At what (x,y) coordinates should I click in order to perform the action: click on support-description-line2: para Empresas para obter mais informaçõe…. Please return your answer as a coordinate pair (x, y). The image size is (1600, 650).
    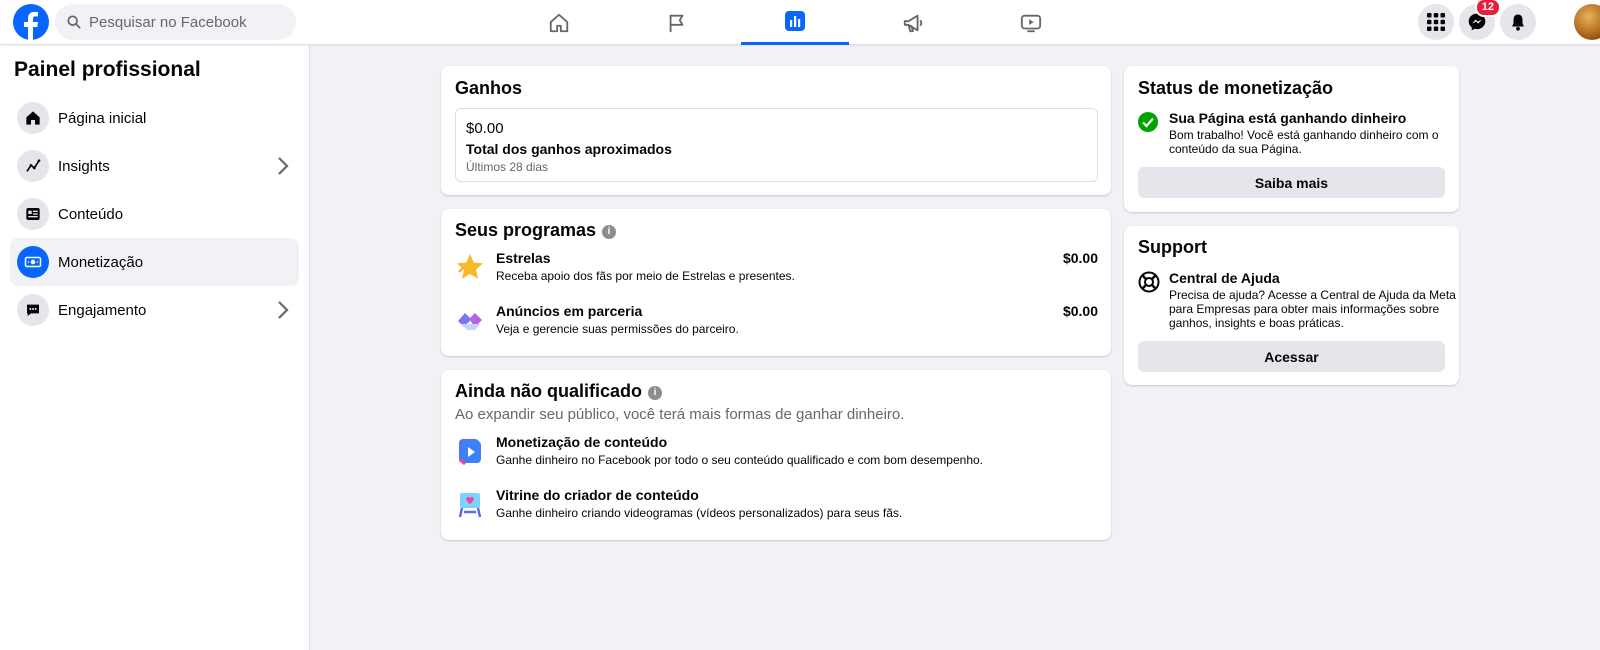
    Looking at the image, I should click on (1304, 309).